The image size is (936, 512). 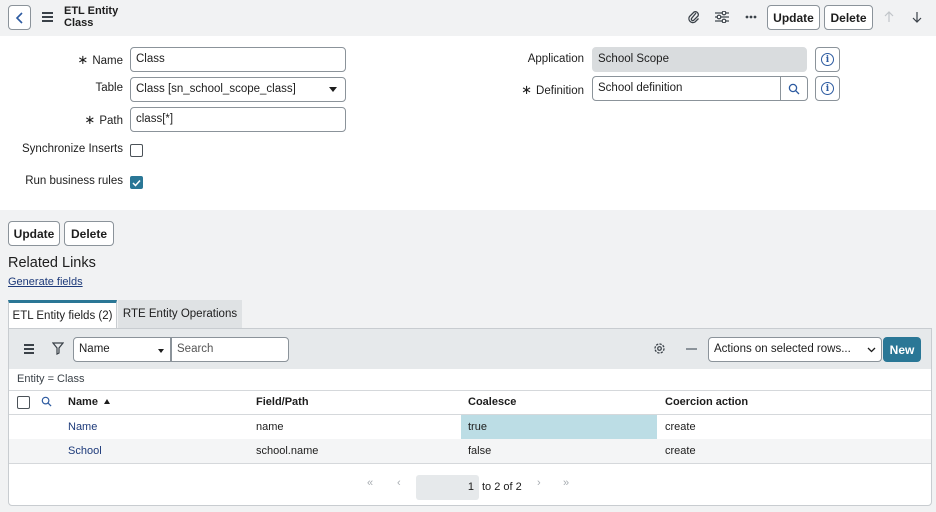 I want to click on definition-label: ∗ Definition, so click(x=552, y=89).